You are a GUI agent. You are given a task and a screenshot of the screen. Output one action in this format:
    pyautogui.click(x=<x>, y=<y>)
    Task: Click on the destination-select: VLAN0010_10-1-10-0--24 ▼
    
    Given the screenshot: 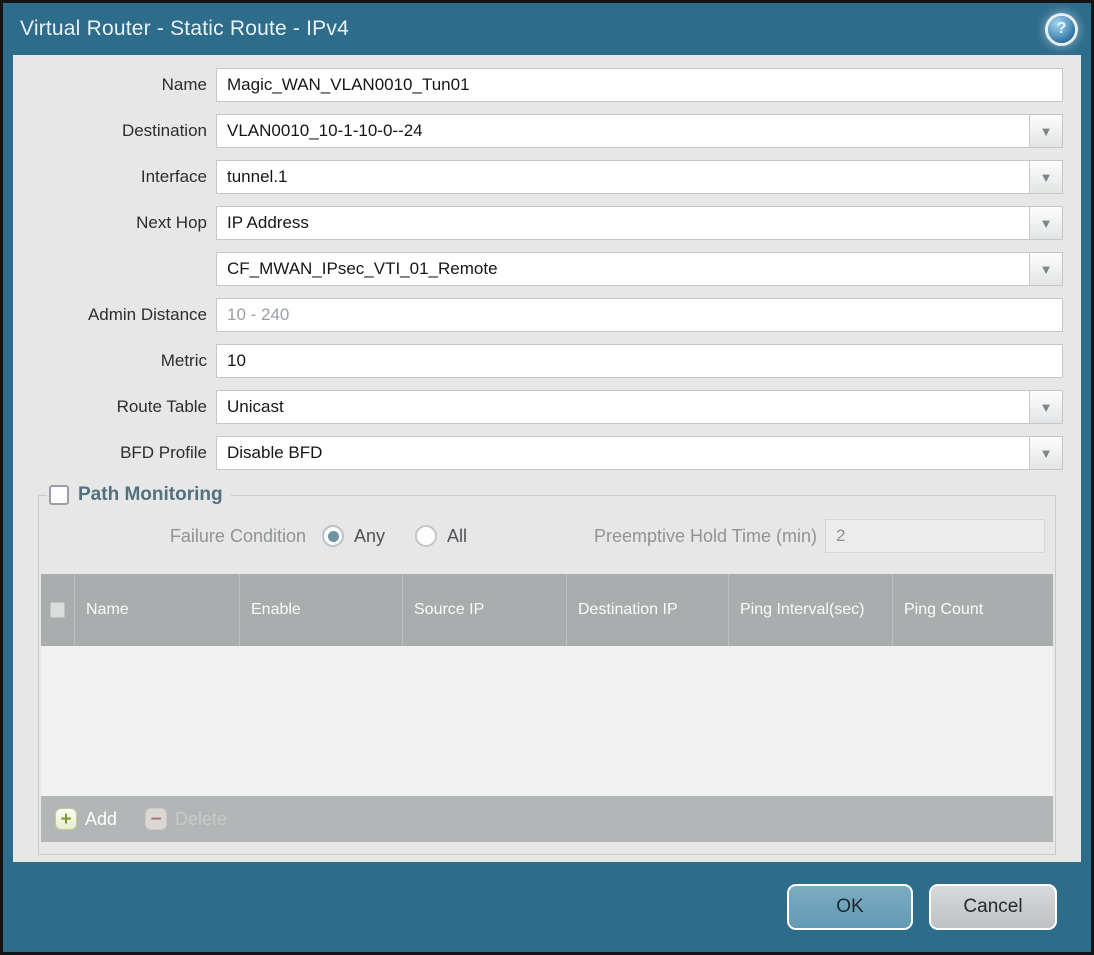 What is the action you would take?
    pyautogui.click(x=639, y=131)
    